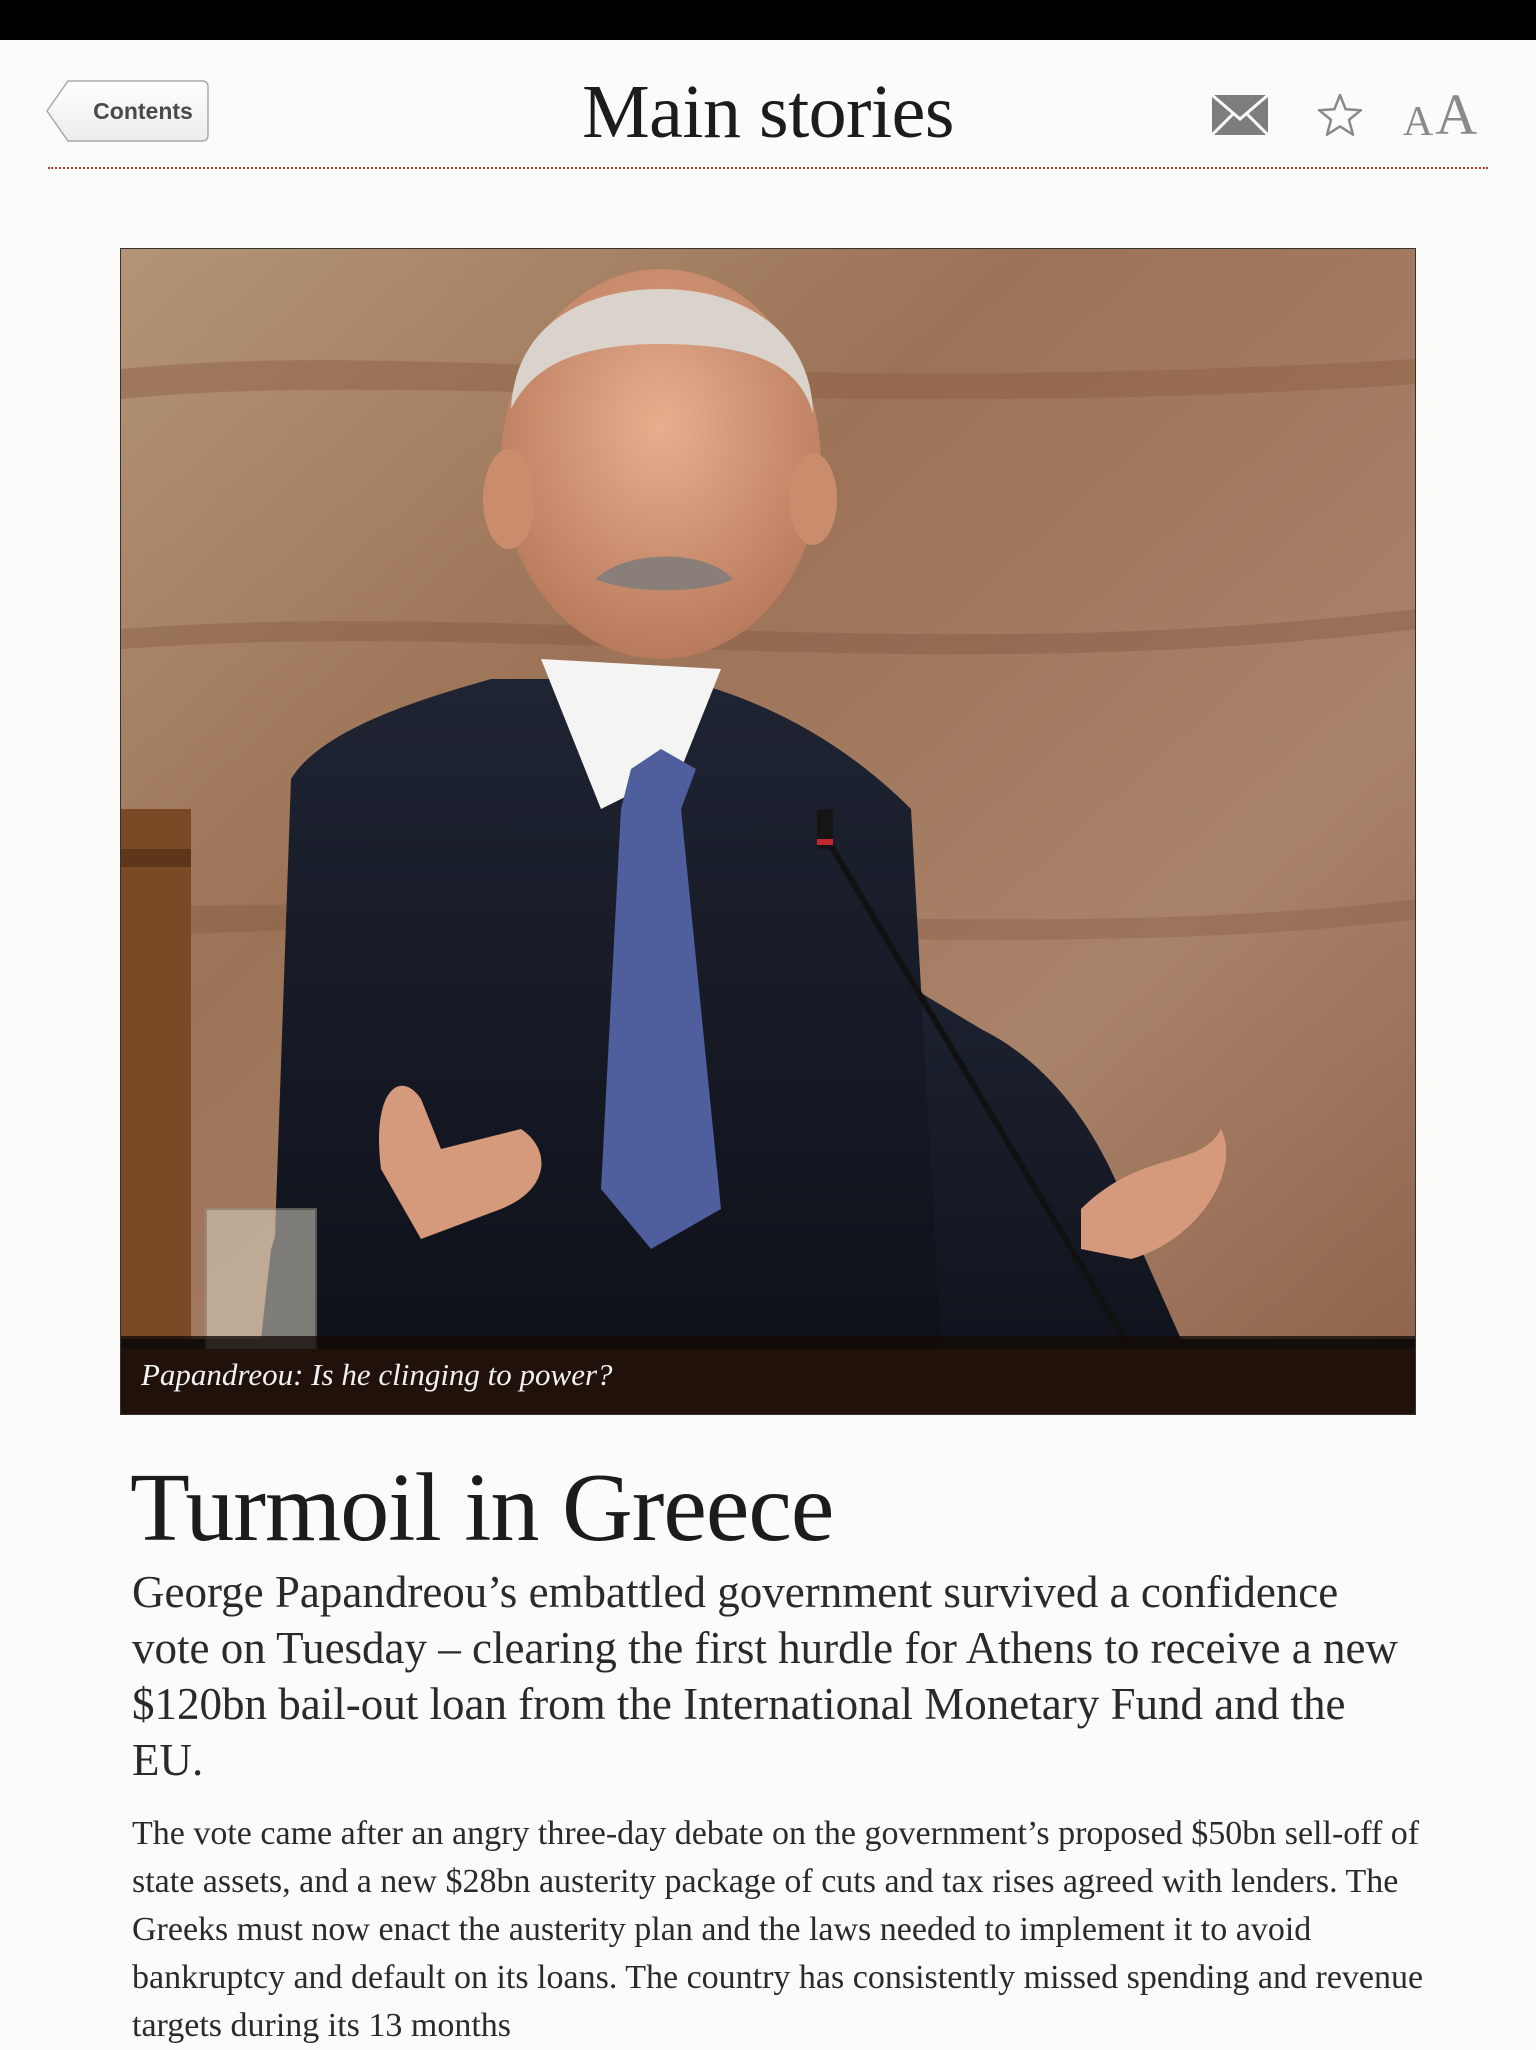 The height and width of the screenshot is (2050, 1536). What do you see at coordinates (1456, 114) in the screenshot?
I see `font-size-large-glyph: A` at bounding box center [1456, 114].